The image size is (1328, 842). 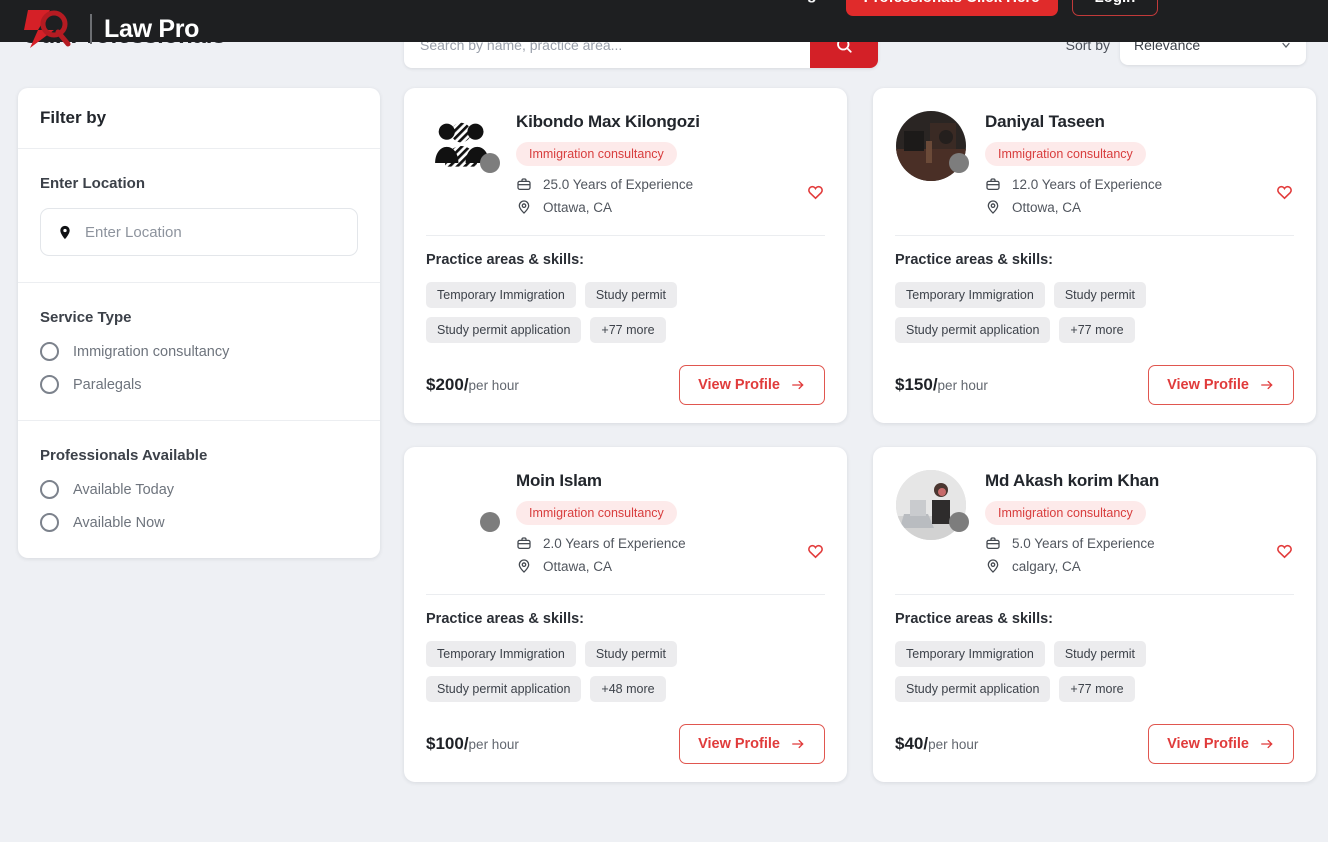 I want to click on meta-block: 2.0 Years of Experience Ottawa, CA, so click(x=670, y=554).